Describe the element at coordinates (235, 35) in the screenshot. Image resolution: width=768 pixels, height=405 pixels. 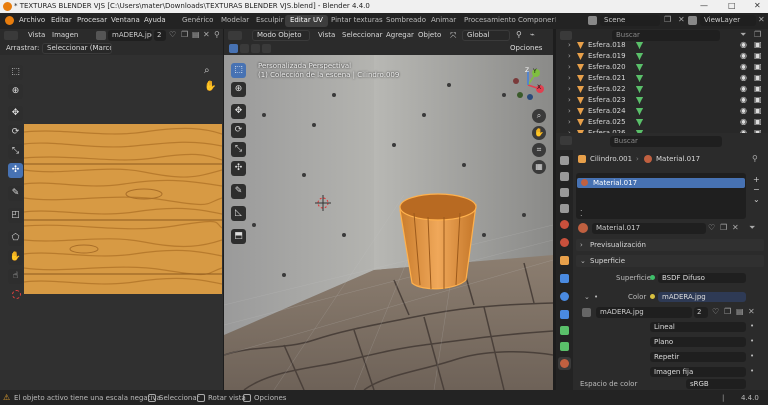
I see `viewport-editor-type-icon` at that location.